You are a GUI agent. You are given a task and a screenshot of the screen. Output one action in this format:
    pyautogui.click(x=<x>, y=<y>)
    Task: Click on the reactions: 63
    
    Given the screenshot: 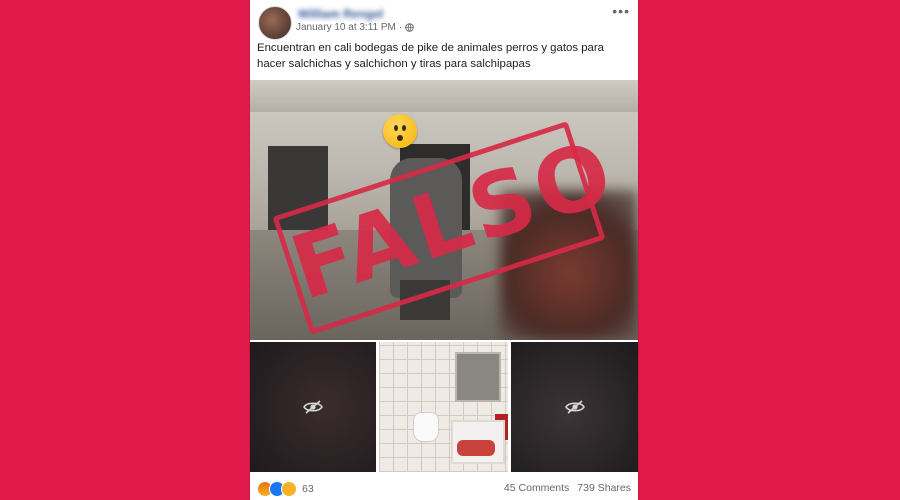 What is the action you would take?
    pyautogui.click(x=285, y=489)
    